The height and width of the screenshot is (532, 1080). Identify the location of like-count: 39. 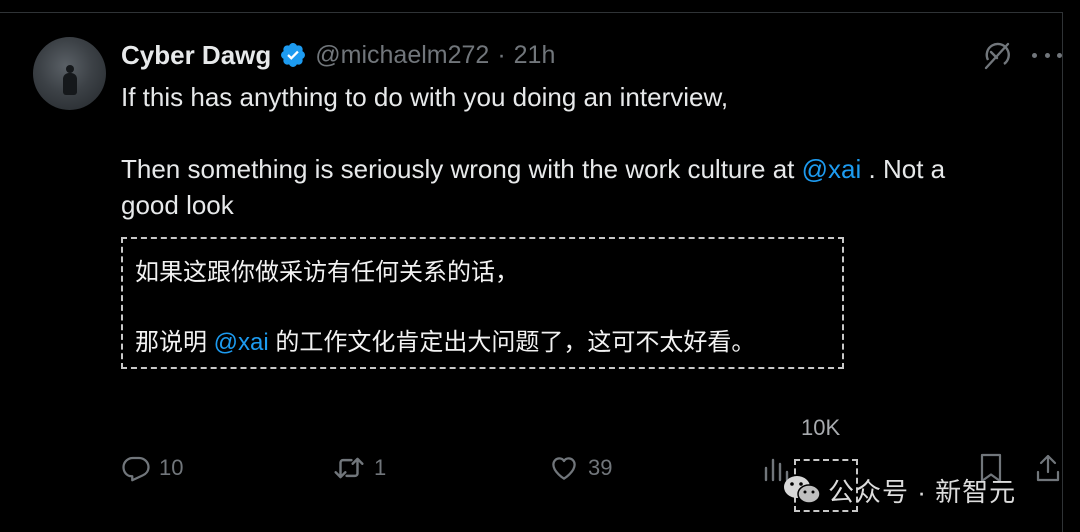
(600, 467).